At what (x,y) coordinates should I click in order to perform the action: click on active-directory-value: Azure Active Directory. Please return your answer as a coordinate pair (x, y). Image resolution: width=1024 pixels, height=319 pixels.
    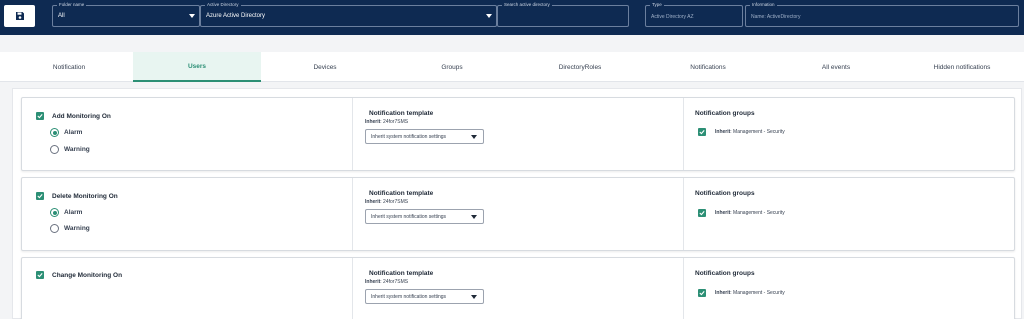
    Looking at the image, I should click on (236, 16).